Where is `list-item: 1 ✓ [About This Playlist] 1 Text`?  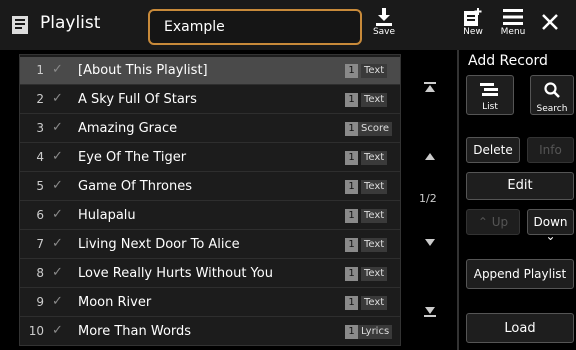
list-item: 1 ✓ [About This Playlist] 1 Text is located at coordinates (210, 71).